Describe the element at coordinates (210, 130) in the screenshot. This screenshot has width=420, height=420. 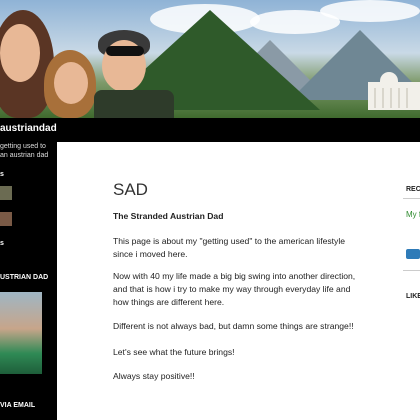
I see `header-bar` at that location.